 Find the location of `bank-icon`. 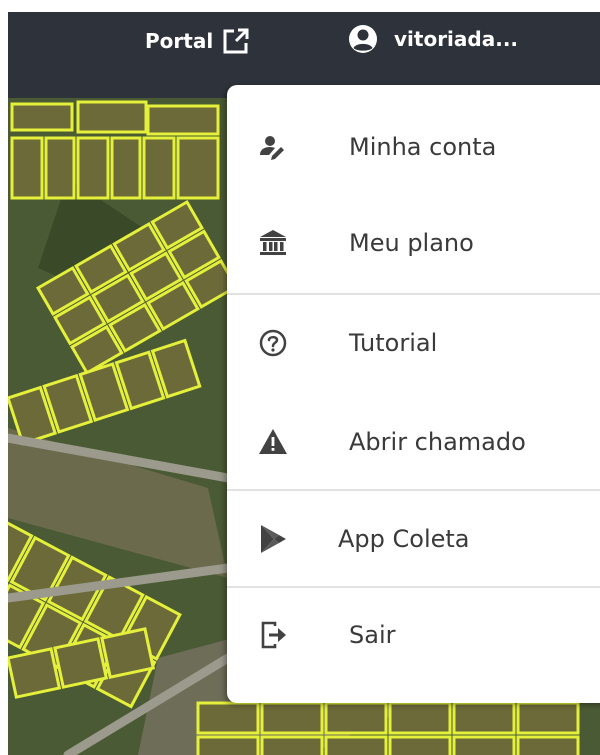

bank-icon is located at coordinates (273, 243).